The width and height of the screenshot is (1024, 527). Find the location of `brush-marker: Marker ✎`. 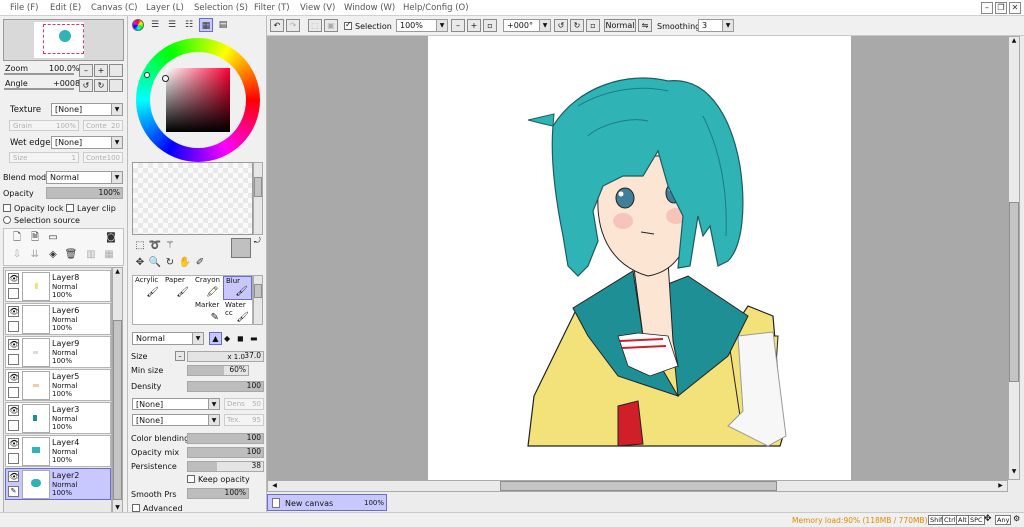

brush-marker: Marker ✎ is located at coordinates (207, 313).